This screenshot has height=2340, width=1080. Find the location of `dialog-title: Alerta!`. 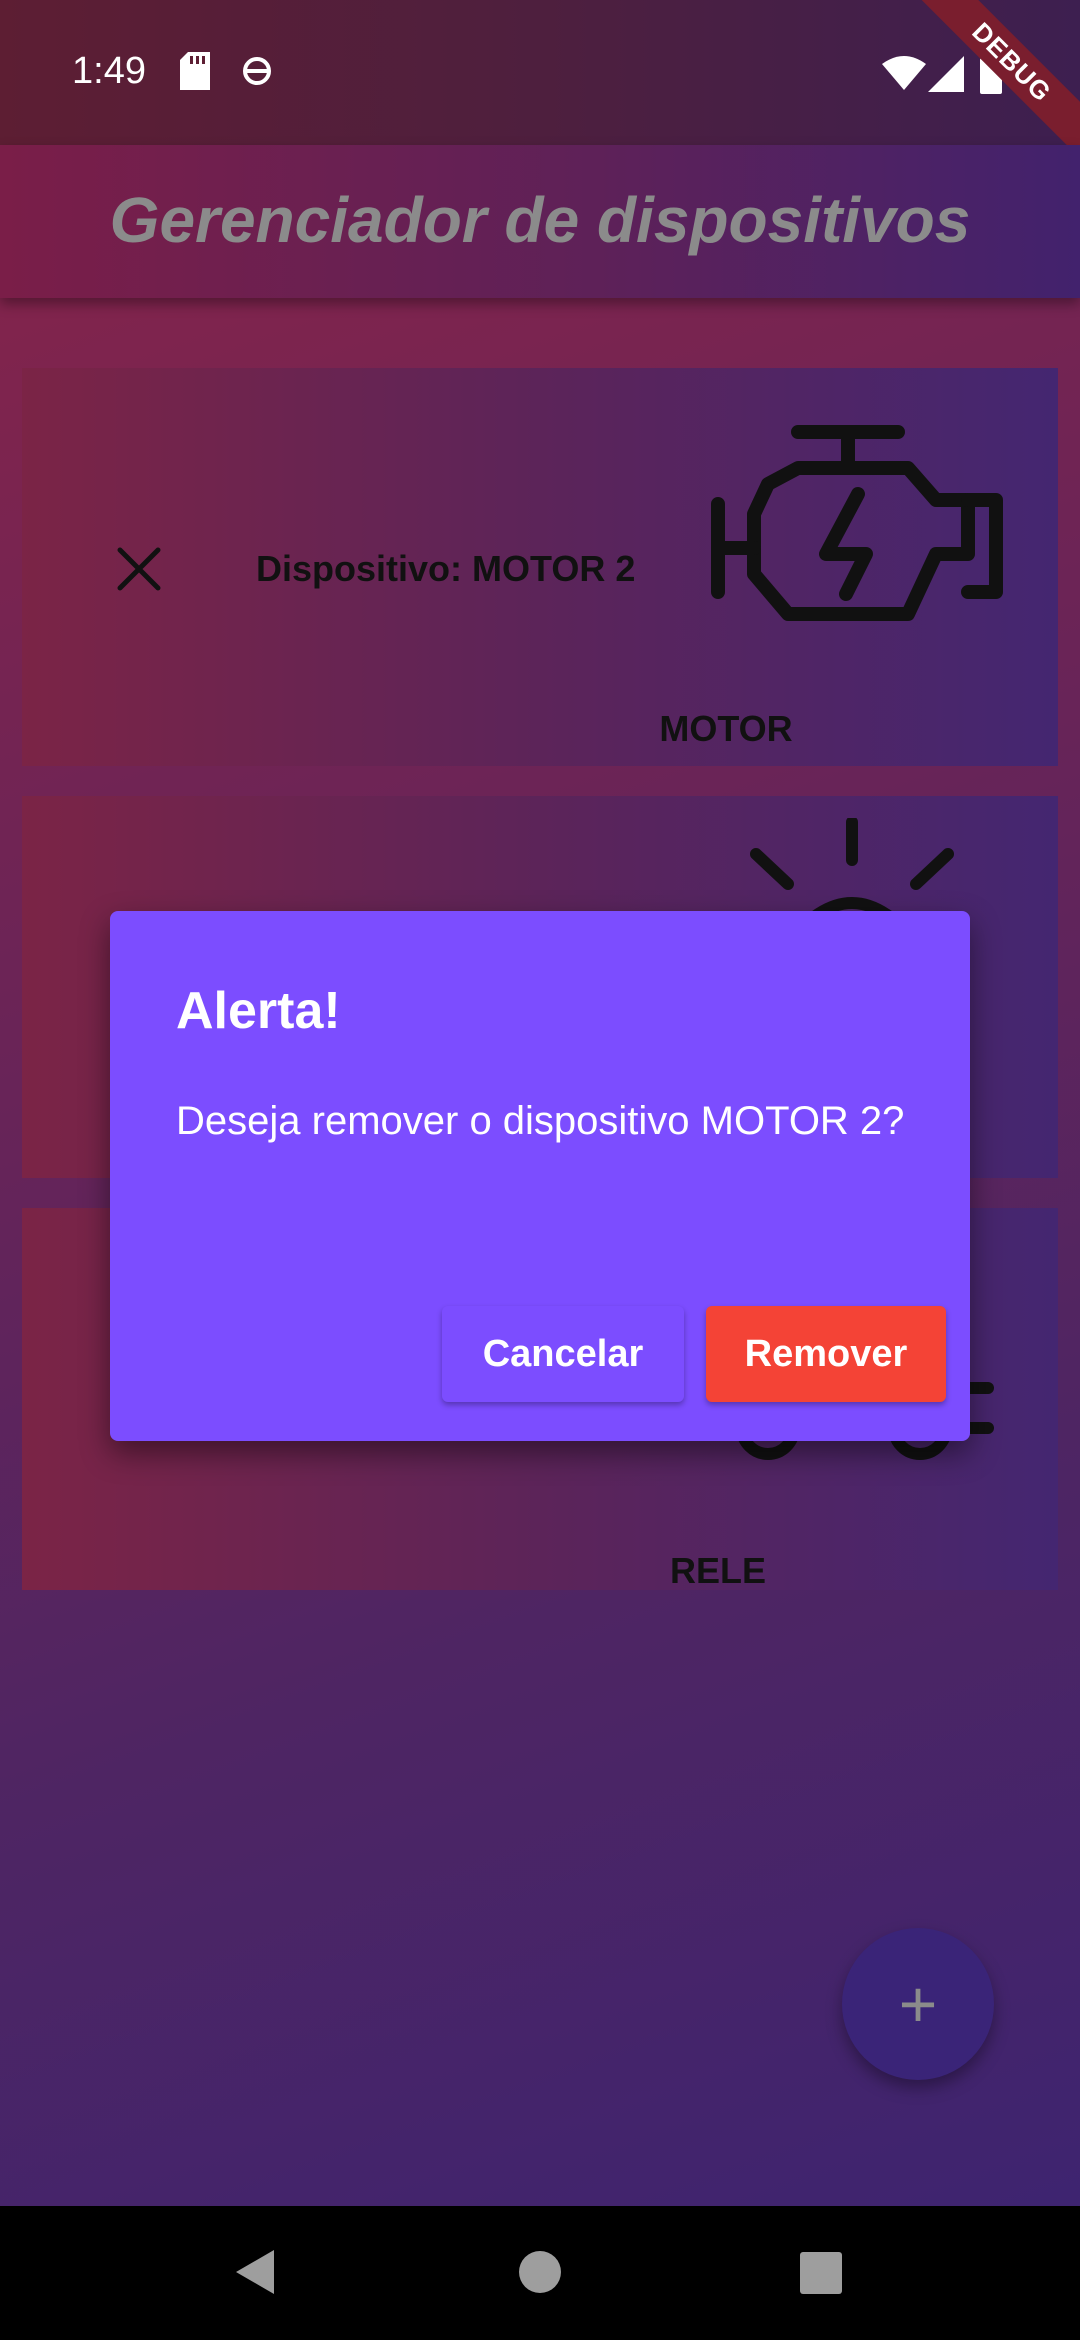

dialog-title: Alerta! is located at coordinates (258, 1011).